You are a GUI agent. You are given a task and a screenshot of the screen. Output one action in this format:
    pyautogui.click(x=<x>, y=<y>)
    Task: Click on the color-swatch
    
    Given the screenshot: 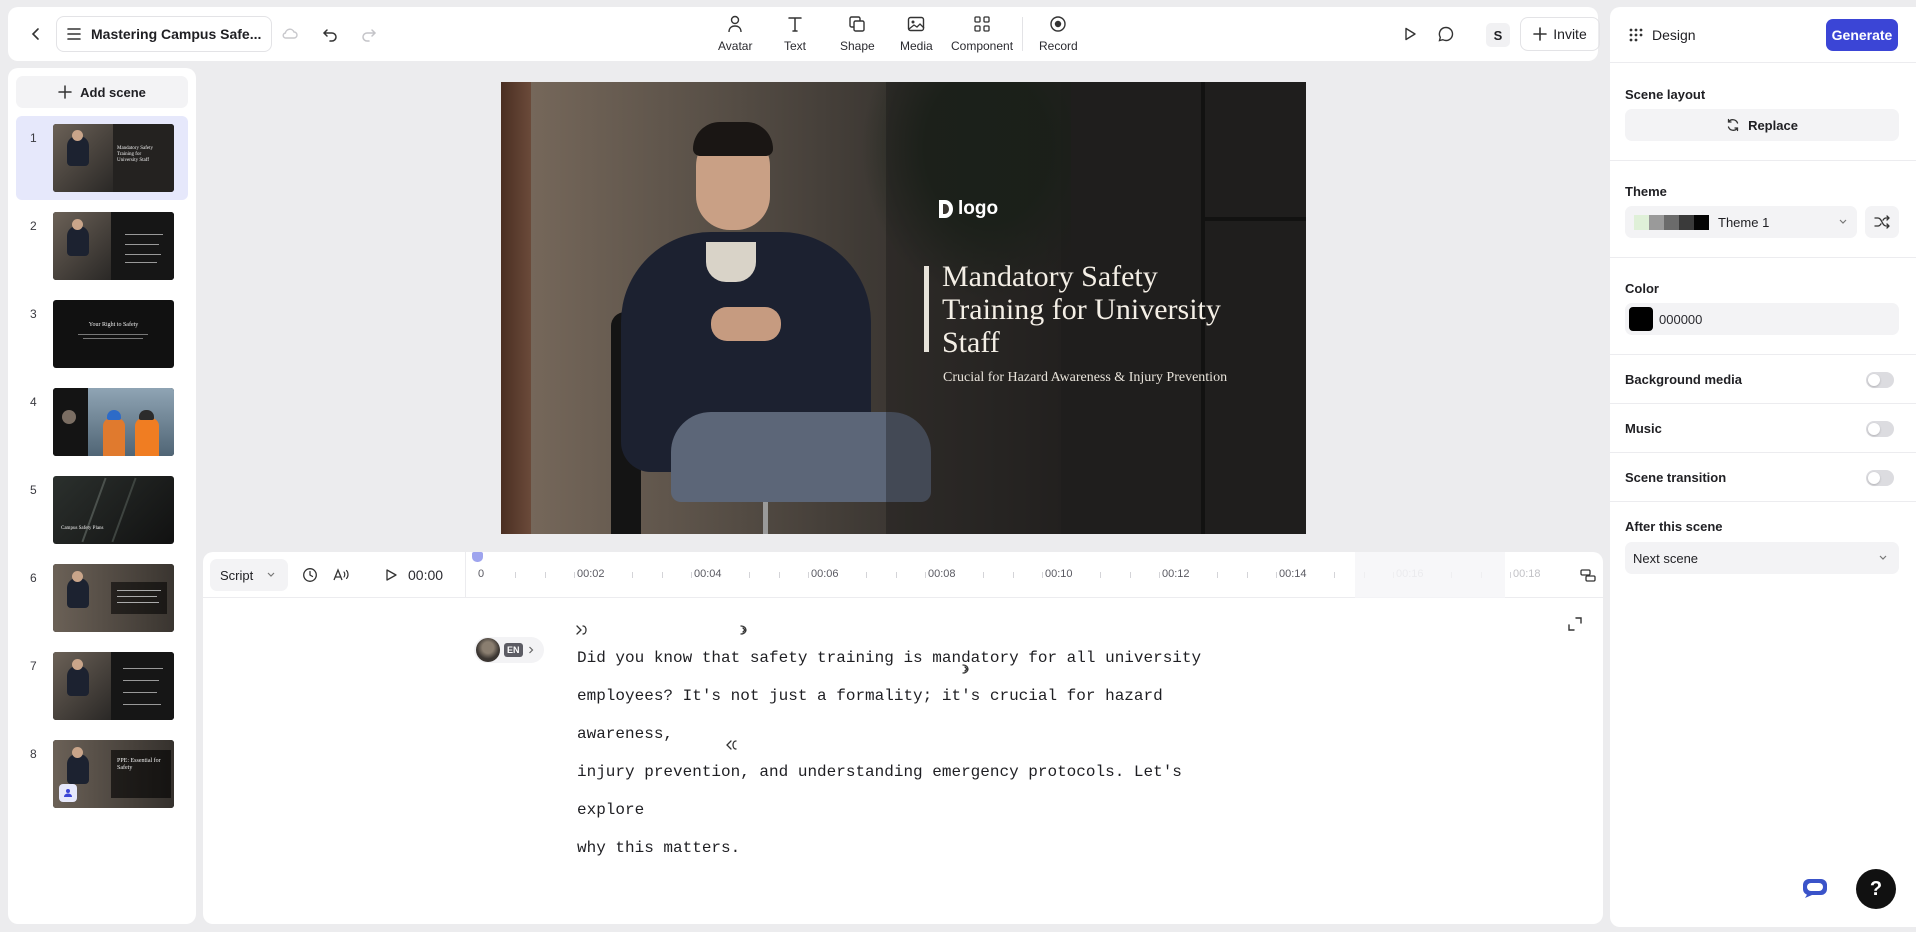 What is the action you would take?
    pyautogui.click(x=1641, y=319)
    